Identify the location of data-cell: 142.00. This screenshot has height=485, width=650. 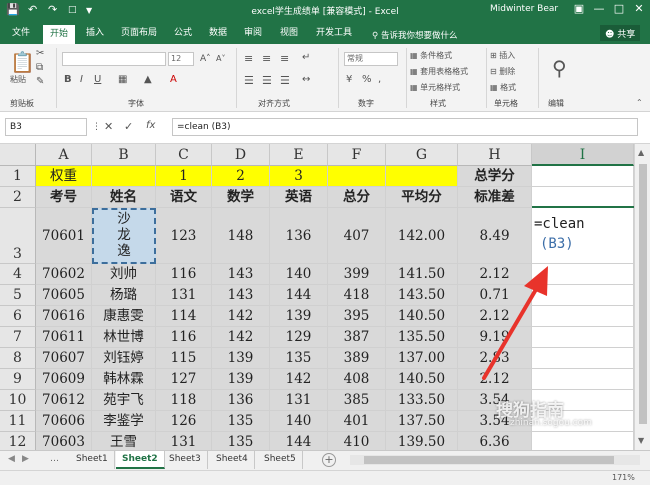
(422, 236).